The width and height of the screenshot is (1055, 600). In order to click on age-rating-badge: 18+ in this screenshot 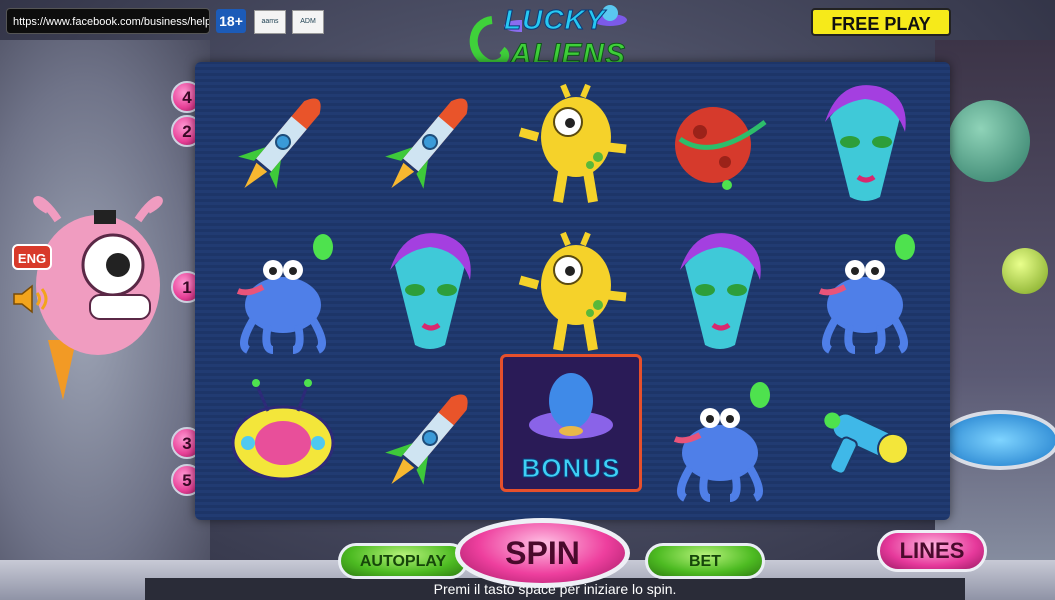, I will do `click(231, 21)`.